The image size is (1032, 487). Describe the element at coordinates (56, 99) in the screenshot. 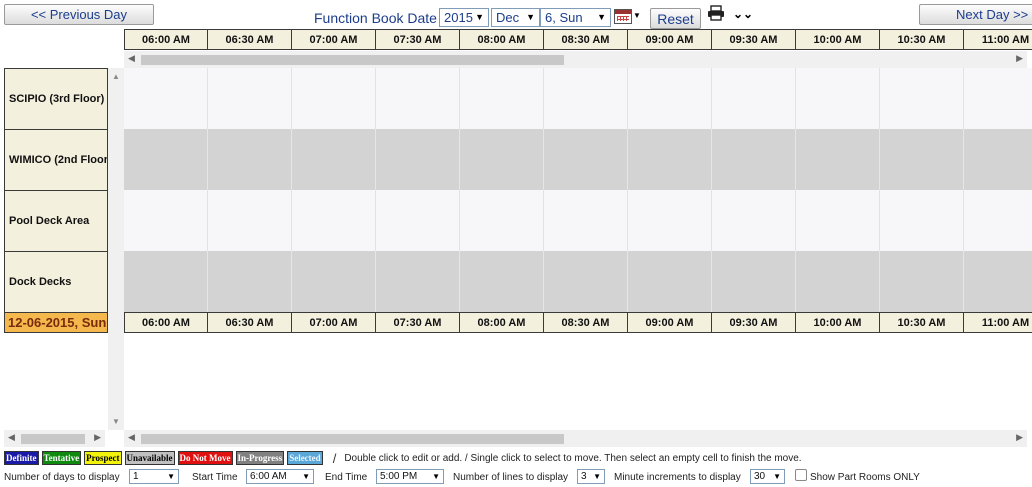

I see `room-name: SCIPIO (3rd Floor)` at that location.